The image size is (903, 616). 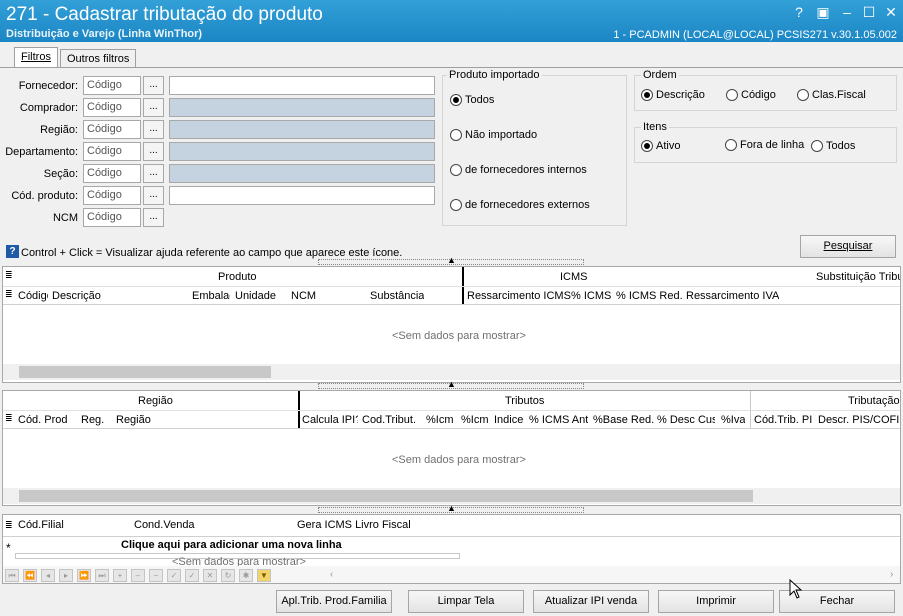 I want to click on column-header: Calcula IPI?, so click(x=330, y=420).